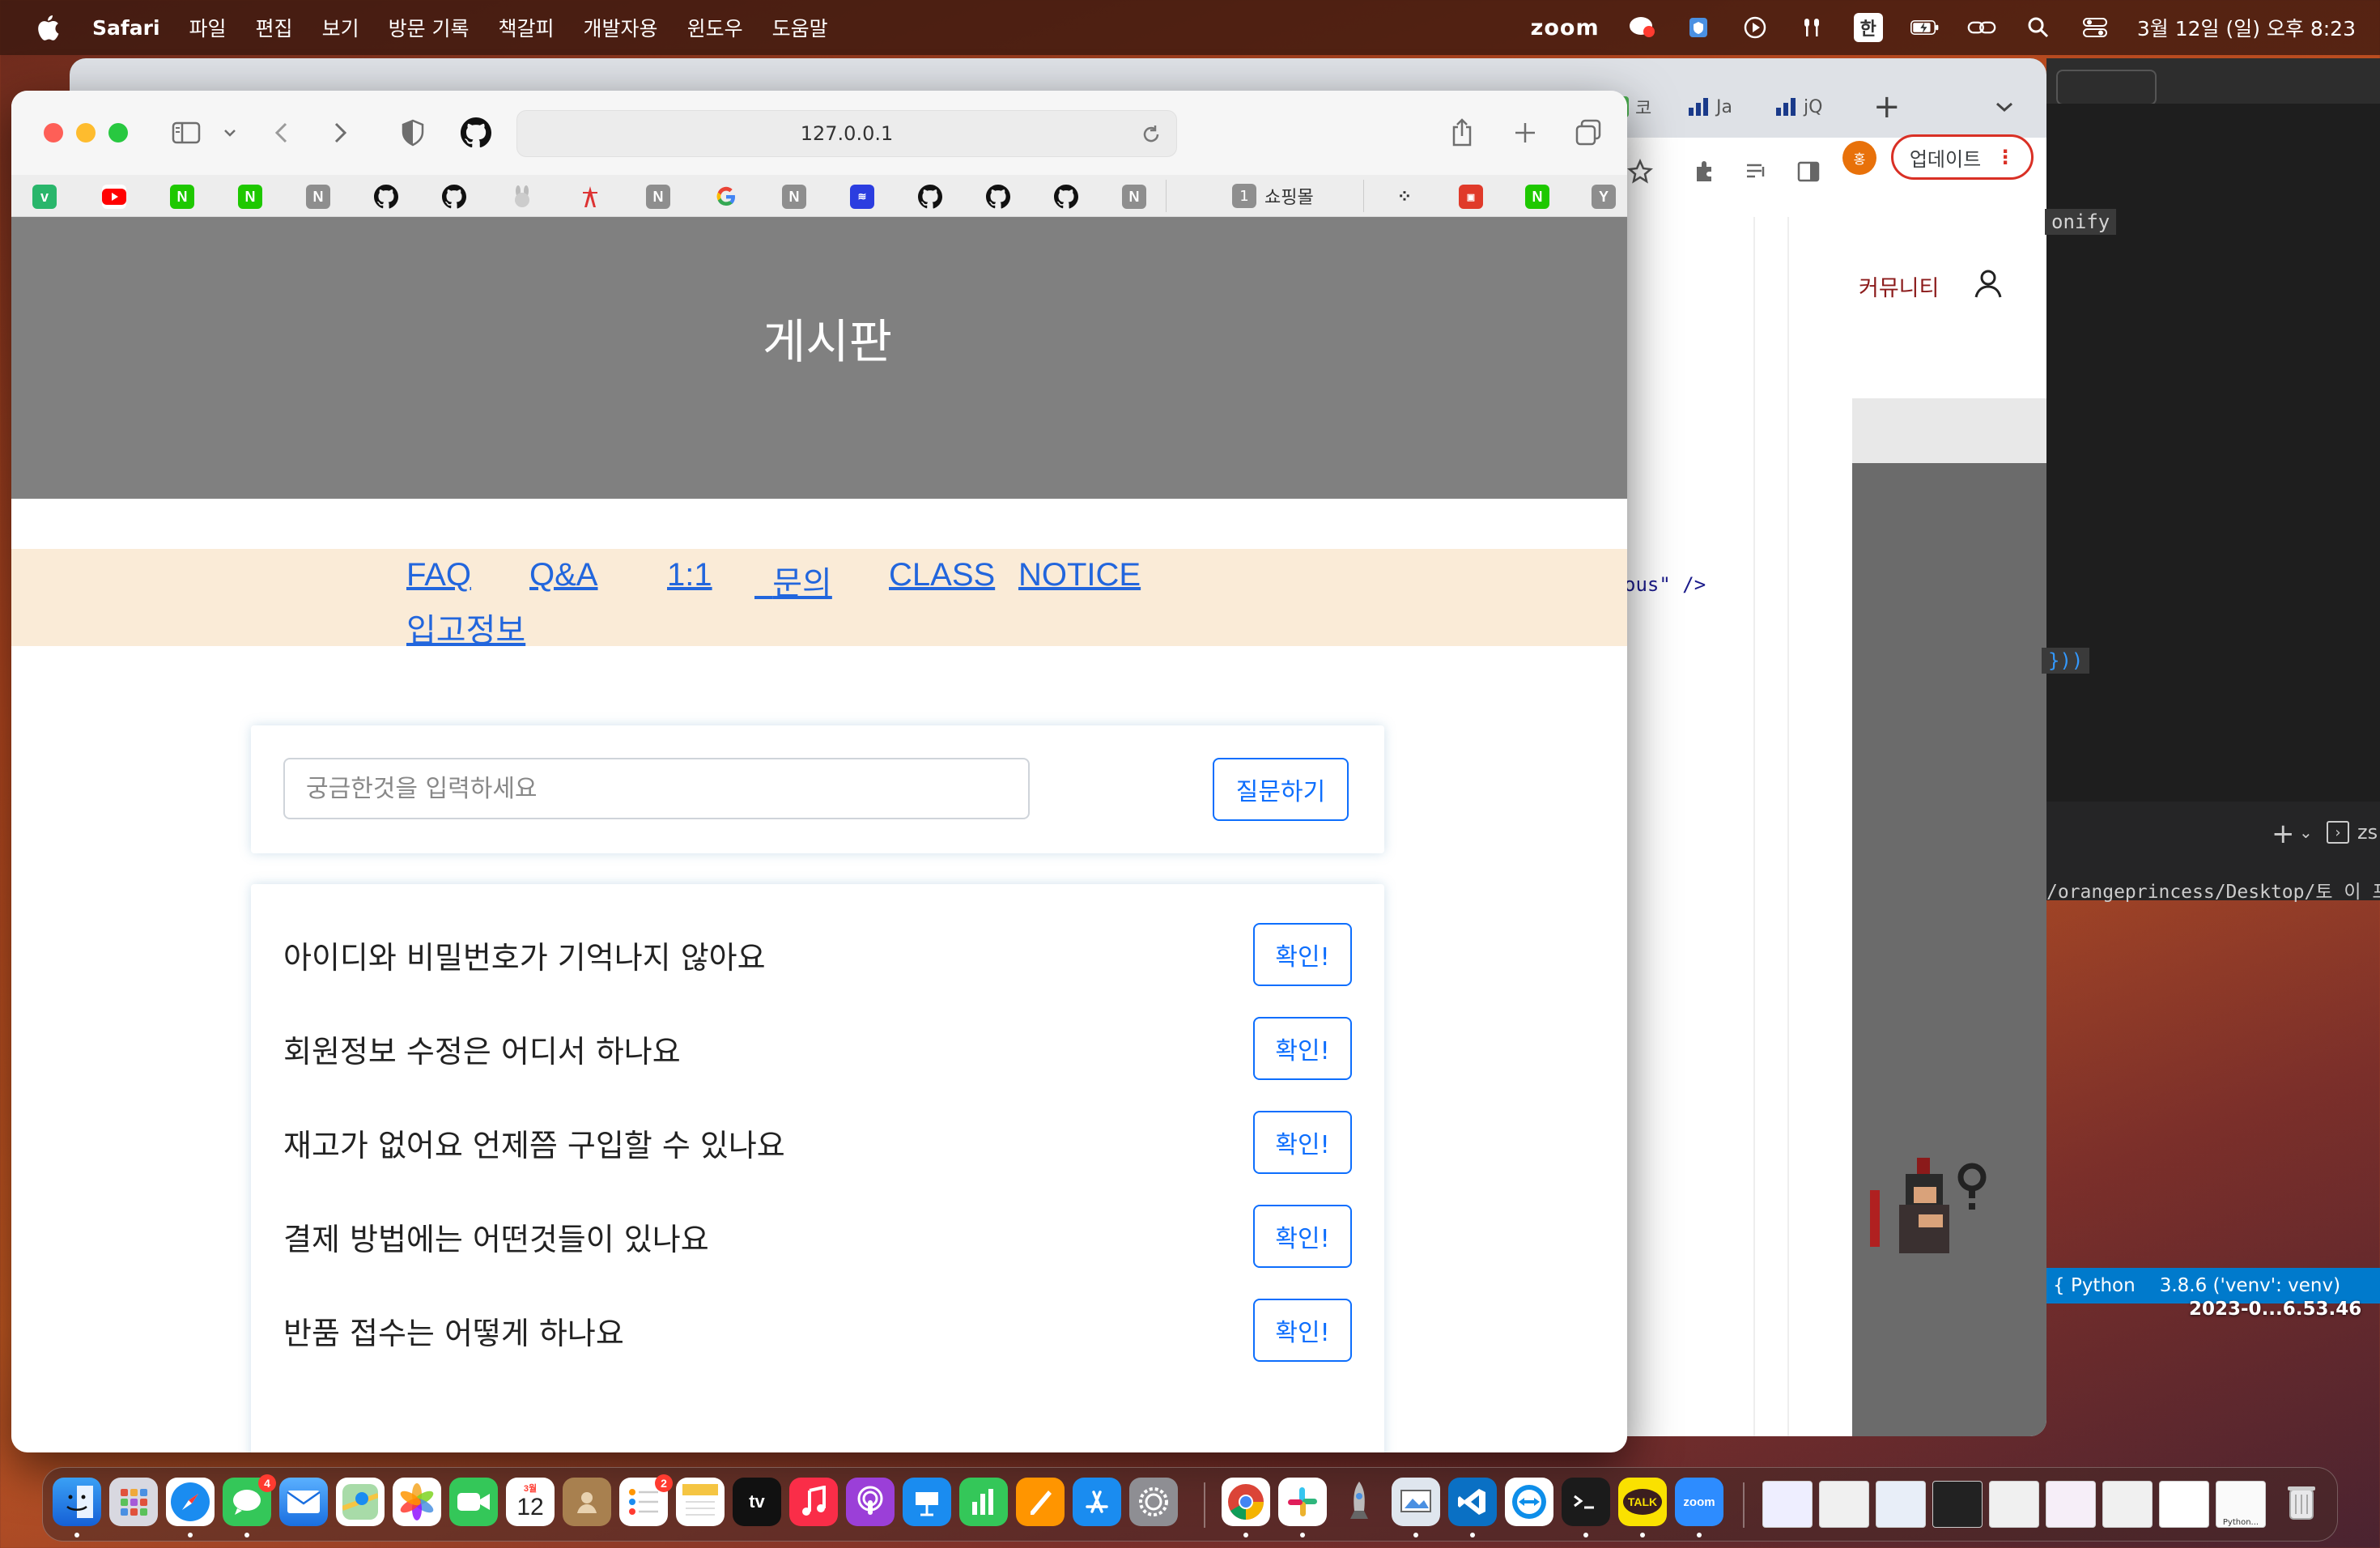  I want to click on trash-icon, so click(2301, 1502).